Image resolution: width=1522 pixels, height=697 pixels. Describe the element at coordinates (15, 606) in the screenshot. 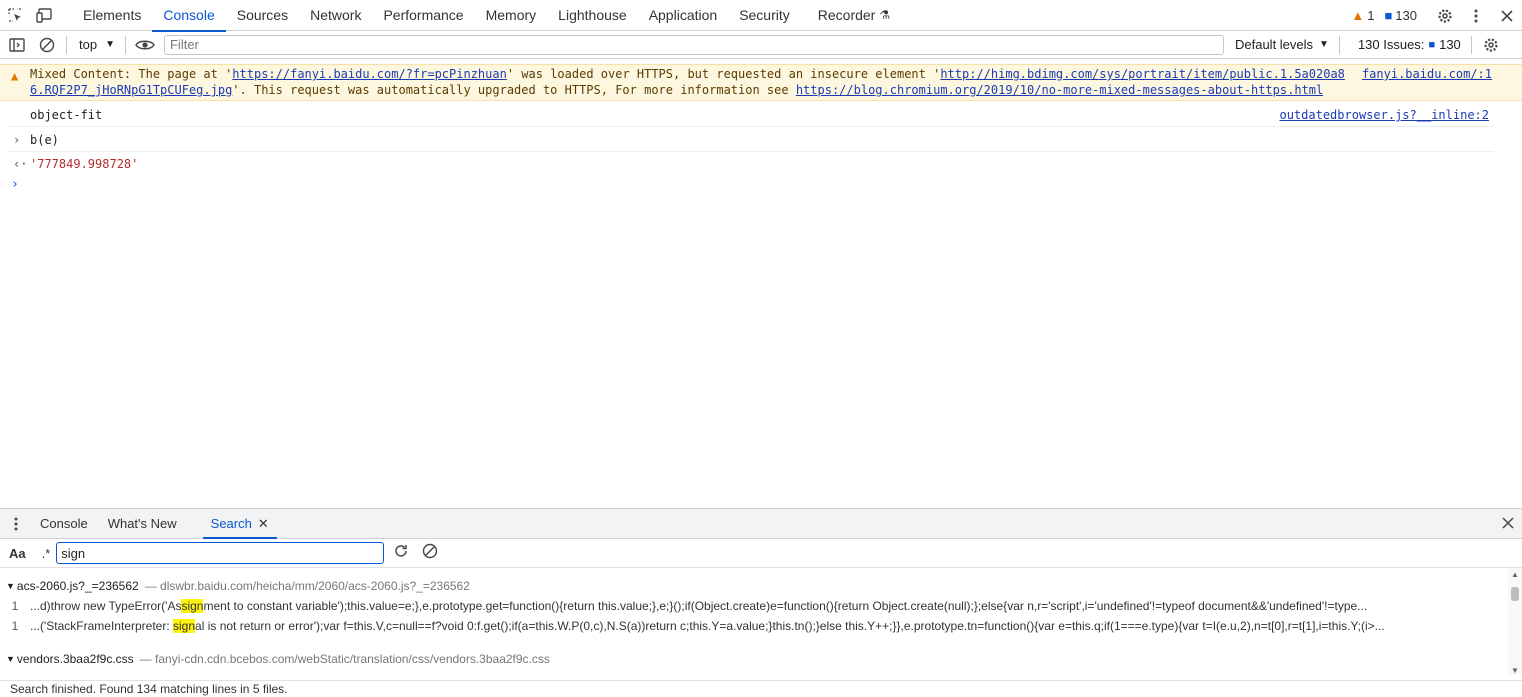

I see `result-line-number: 1` at that location.